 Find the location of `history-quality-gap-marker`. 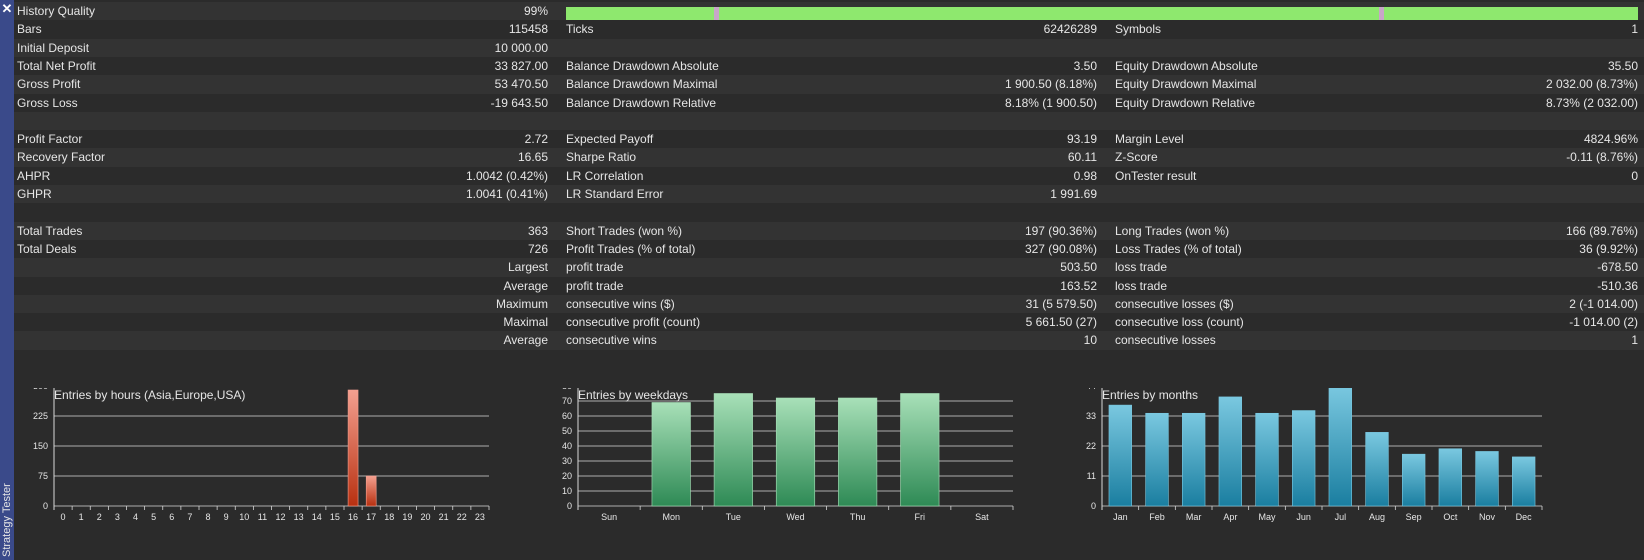

history-quality-gap-marker is located at coordinates (716, 13).